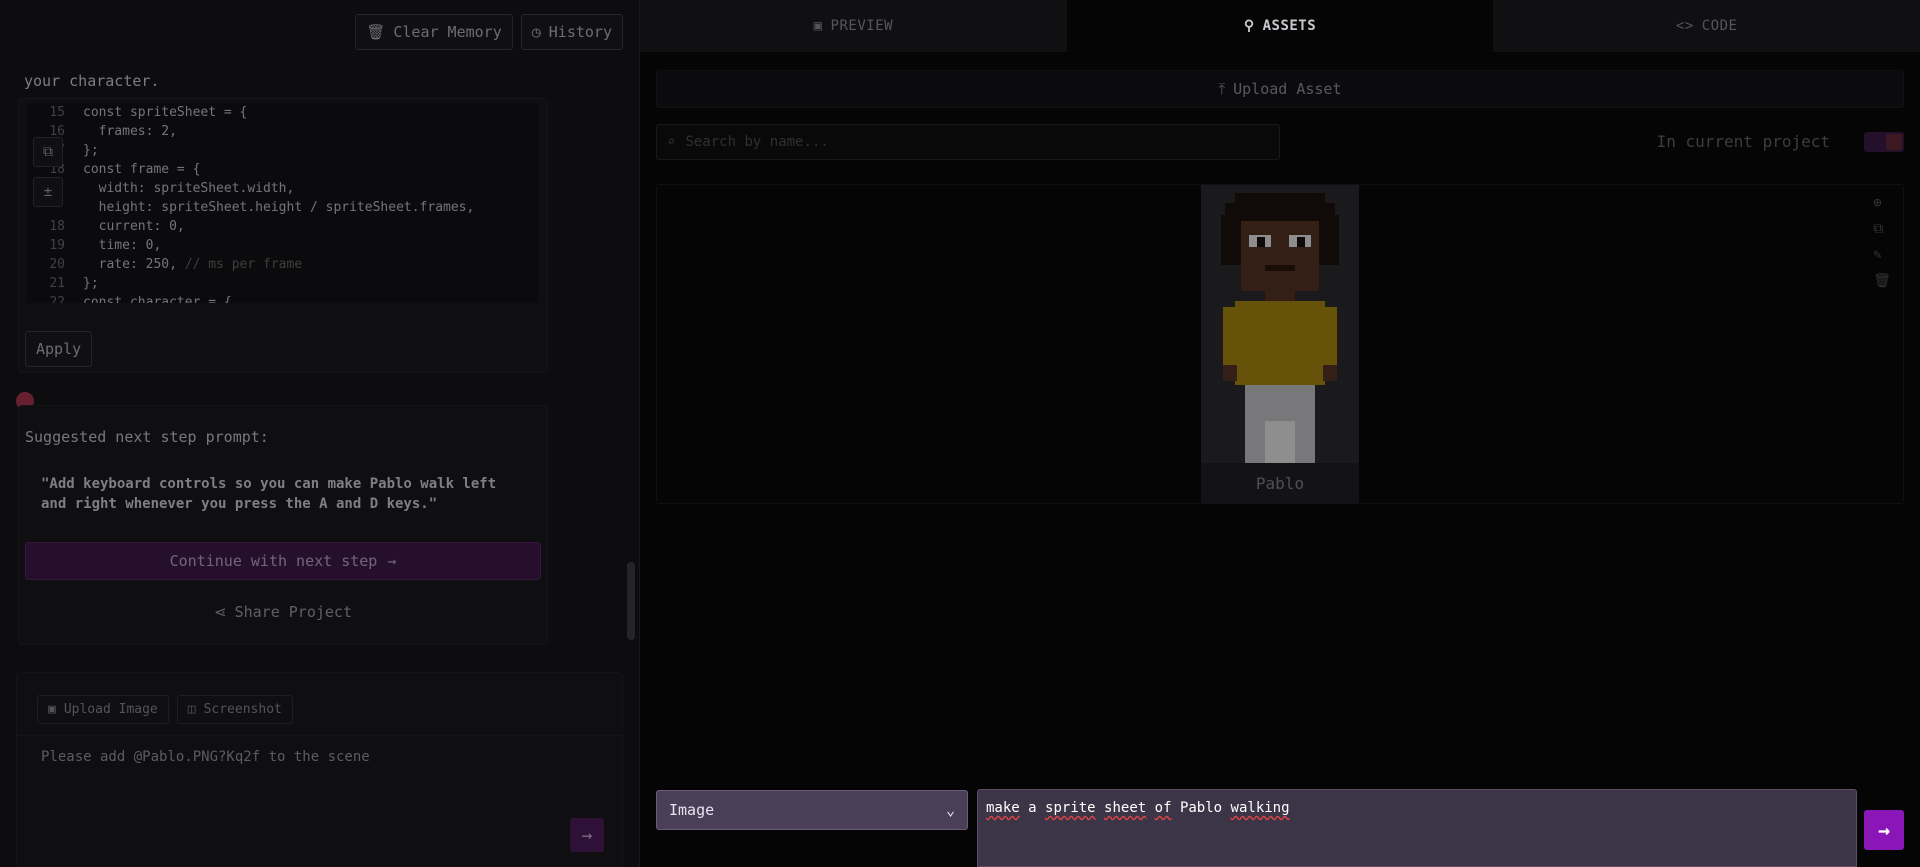  Describe the element at coordinates (631, 360) in the screenshot. I see `chat-scrollbar` at that location.